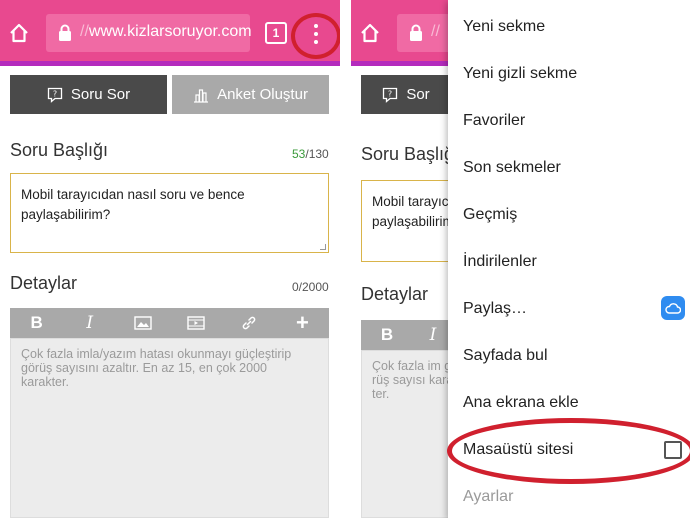 The image size is (690, 518). I want to click on ask-question-button: ? Soru Sor, so click(88, 94).